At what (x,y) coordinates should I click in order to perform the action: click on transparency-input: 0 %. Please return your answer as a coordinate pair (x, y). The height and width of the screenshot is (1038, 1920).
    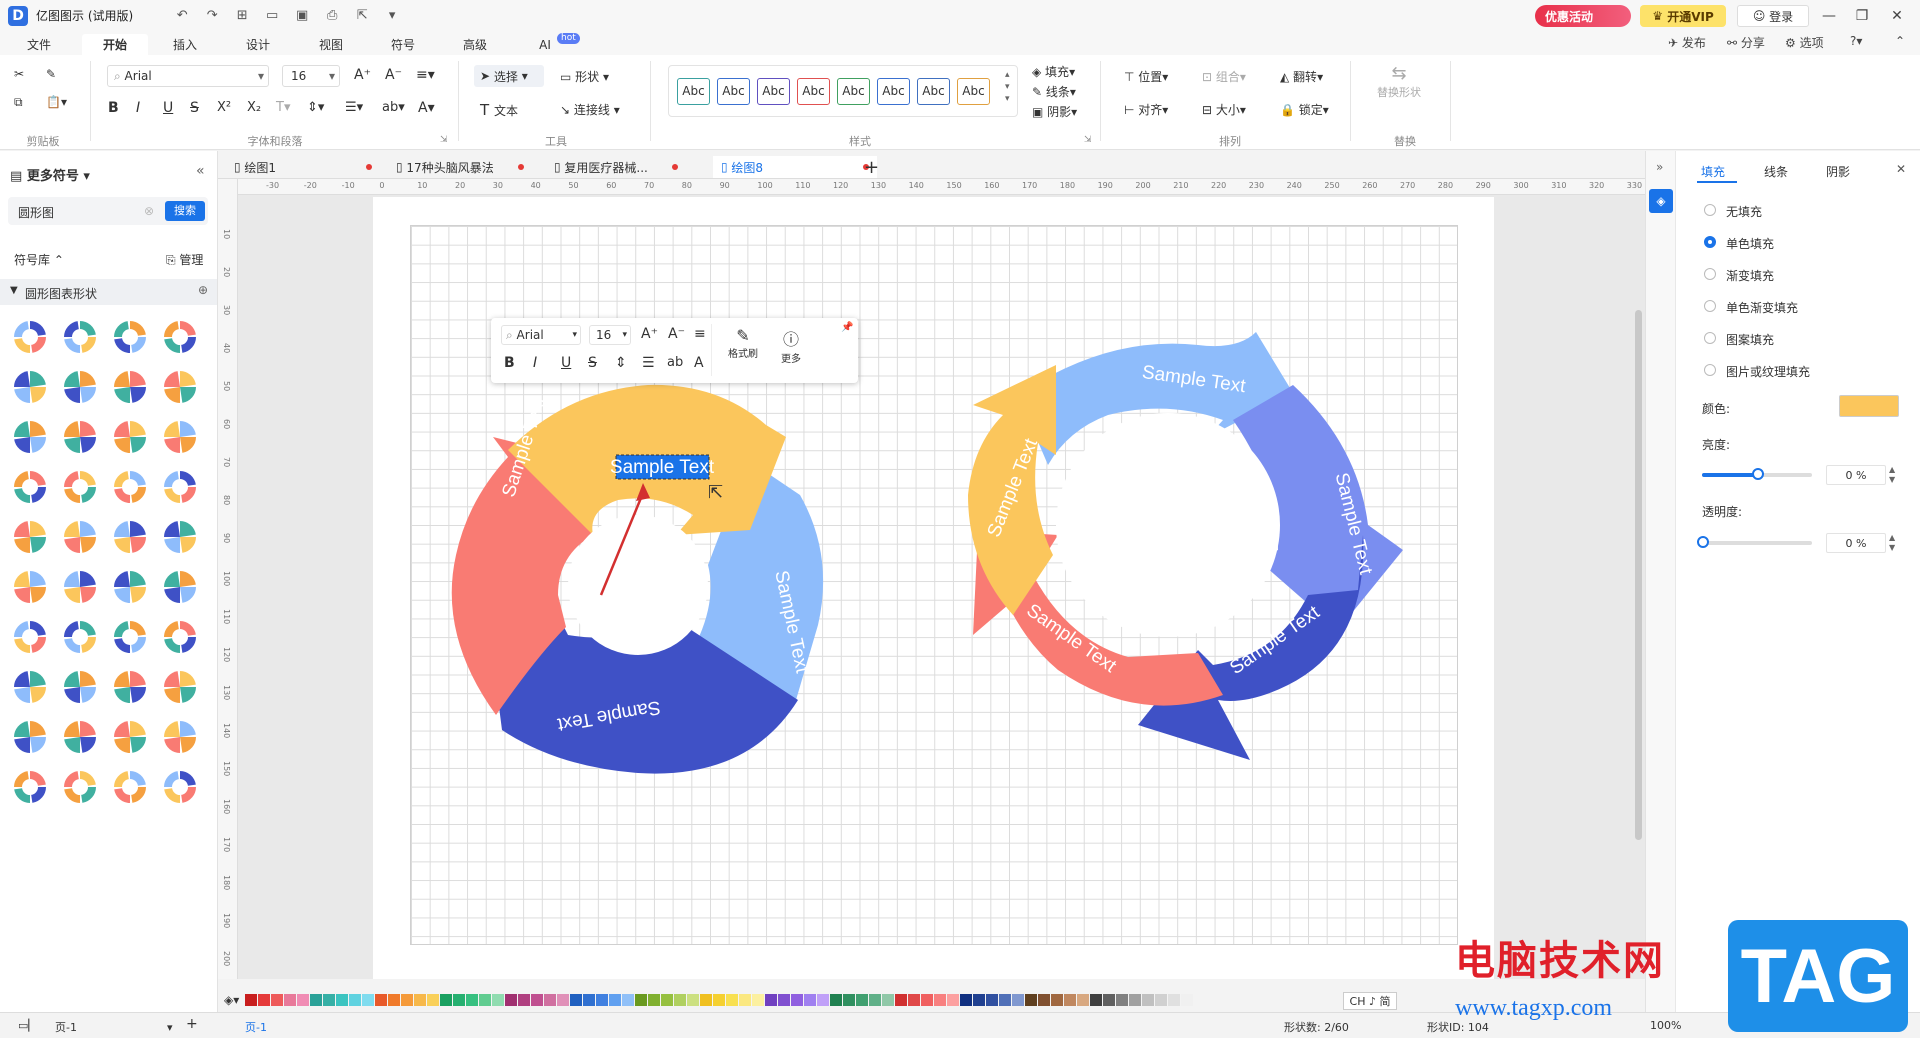
    Looking at the image, I should click on (1856, 543).